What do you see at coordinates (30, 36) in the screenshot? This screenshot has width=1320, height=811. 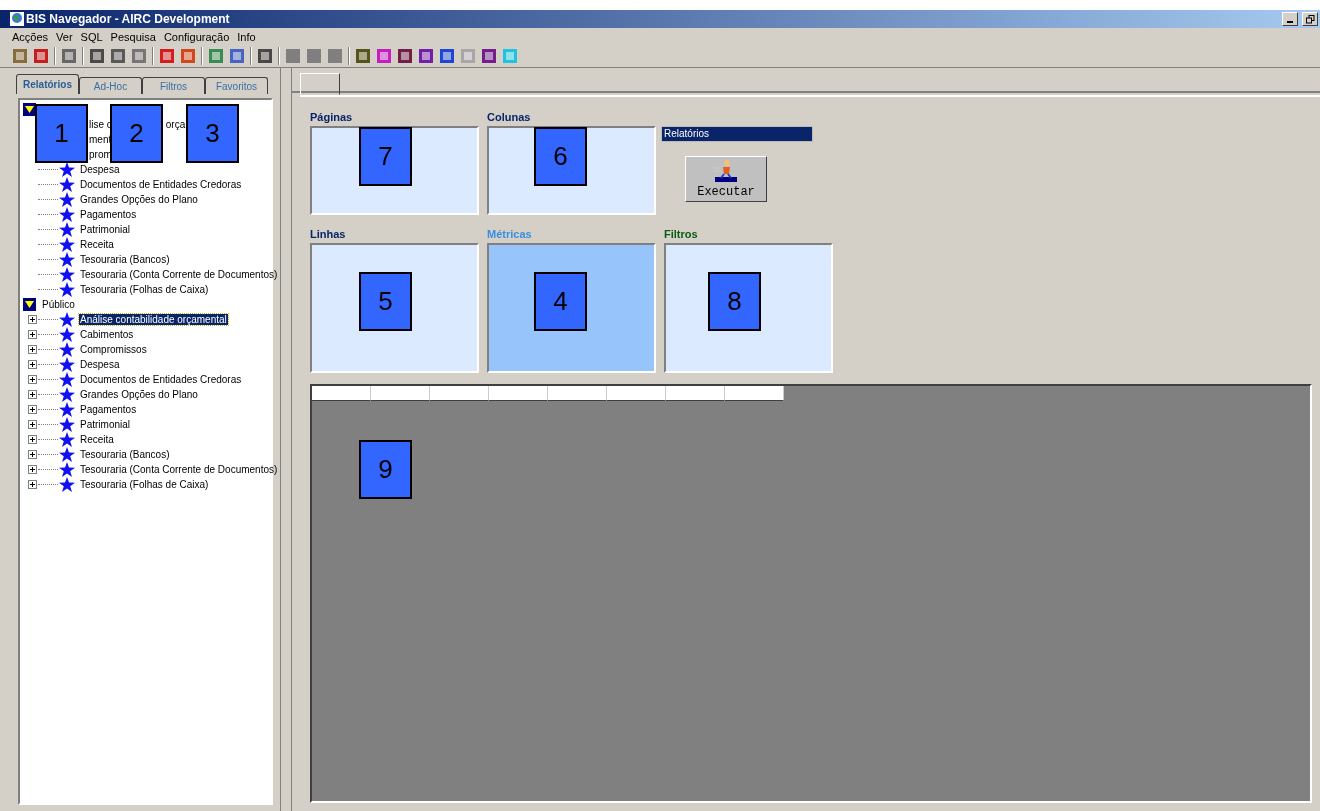 I see `menu-item: Acções` at bounding box center [30, 36].